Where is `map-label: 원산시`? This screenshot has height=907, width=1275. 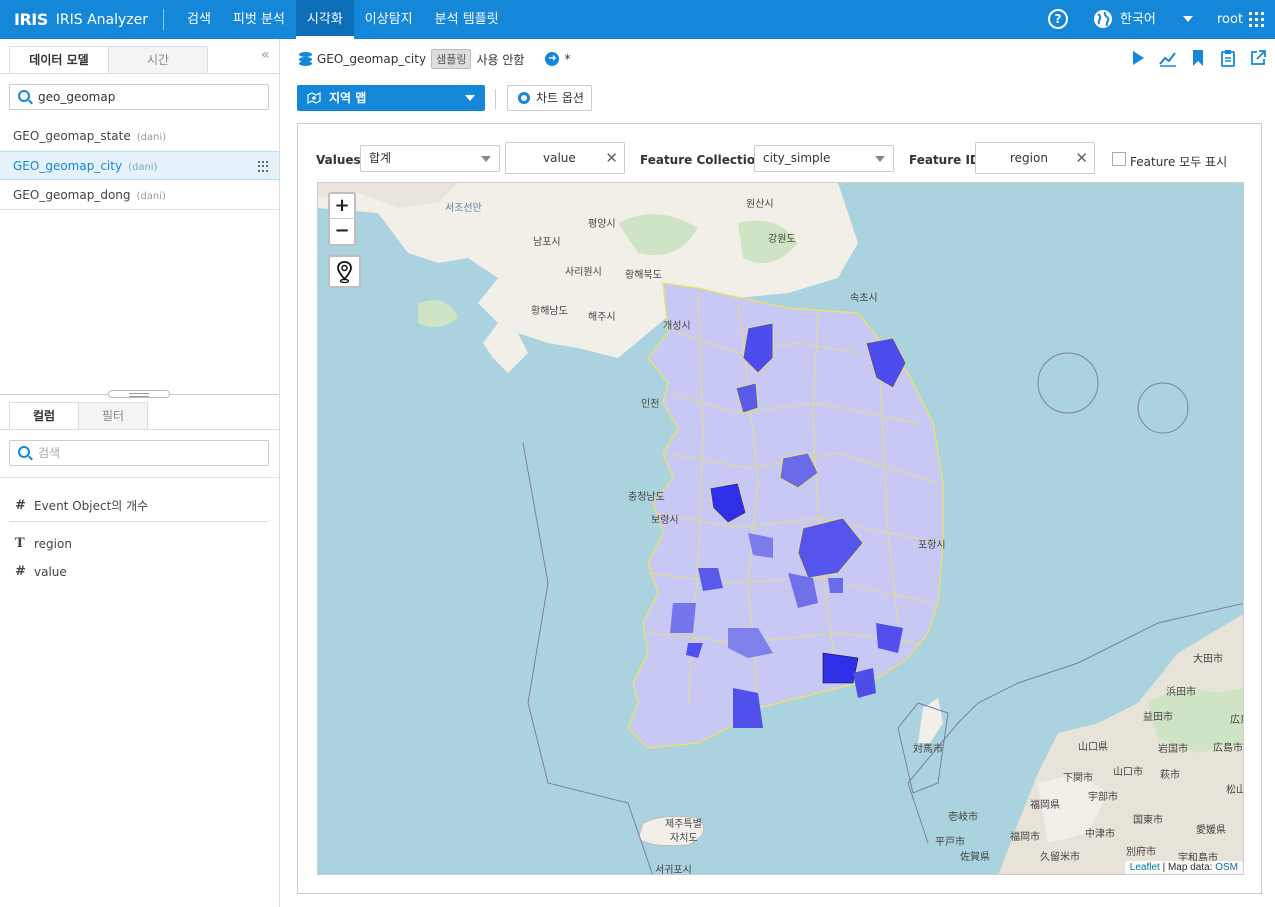 map-label: 원산시 is located at coordinates (760, 204).